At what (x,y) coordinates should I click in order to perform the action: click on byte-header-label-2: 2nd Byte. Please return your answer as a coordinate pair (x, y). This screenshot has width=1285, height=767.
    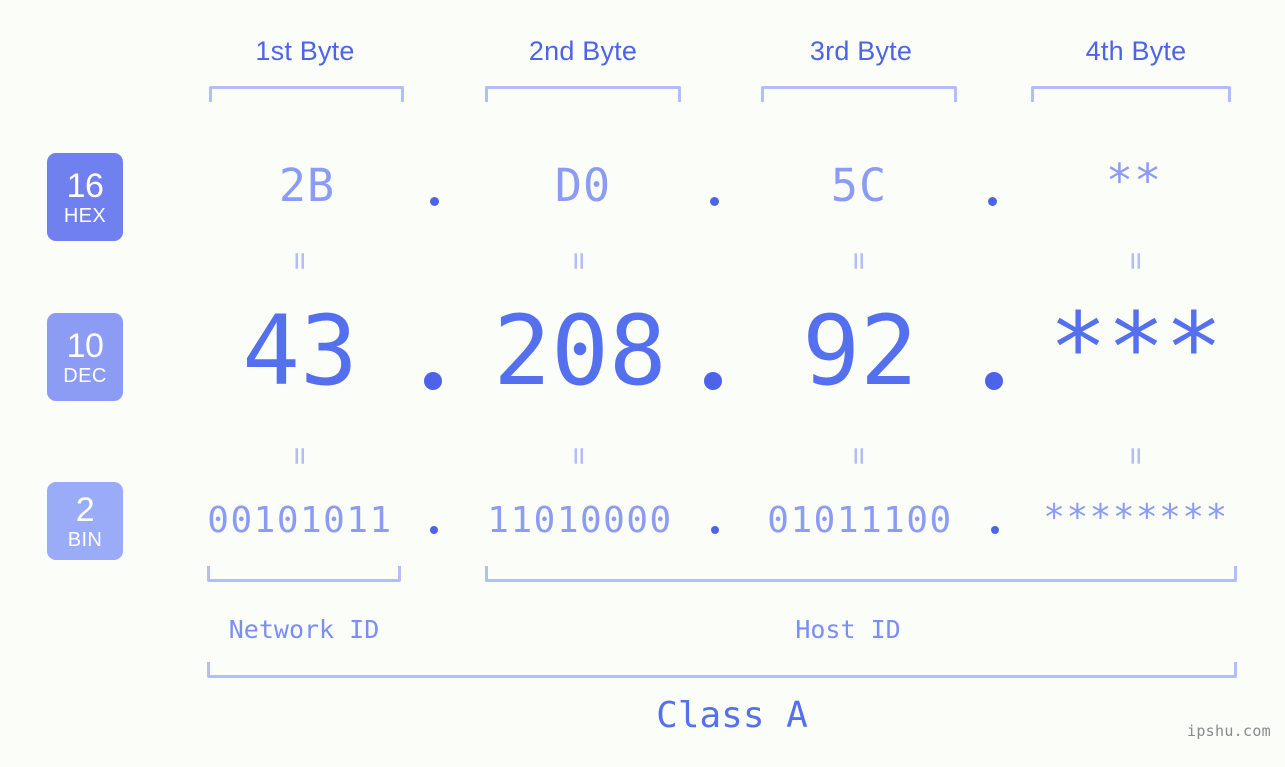
    Looking at the image, I should click on (583, 51).